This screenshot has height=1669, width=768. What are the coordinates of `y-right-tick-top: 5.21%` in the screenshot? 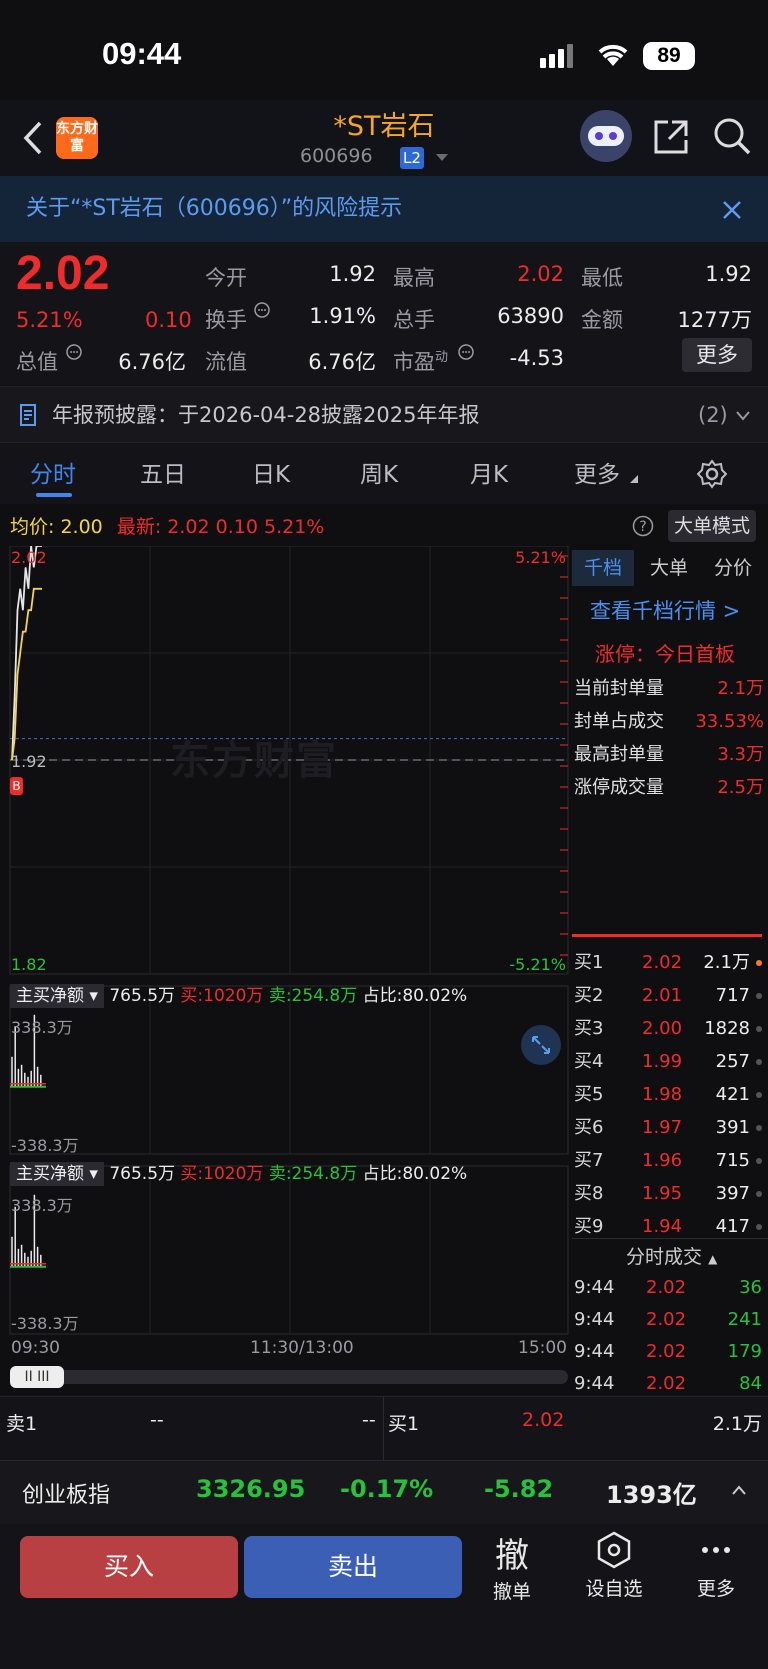 It's located at (540, 557).